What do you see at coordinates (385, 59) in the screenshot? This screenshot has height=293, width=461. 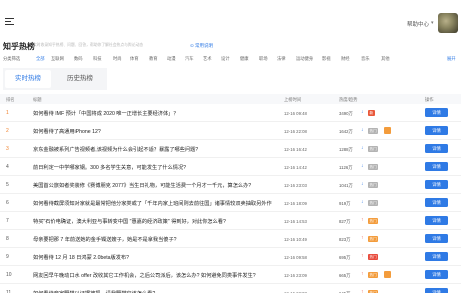 I see `category-item: 其他` at bounding box center [385, 59].